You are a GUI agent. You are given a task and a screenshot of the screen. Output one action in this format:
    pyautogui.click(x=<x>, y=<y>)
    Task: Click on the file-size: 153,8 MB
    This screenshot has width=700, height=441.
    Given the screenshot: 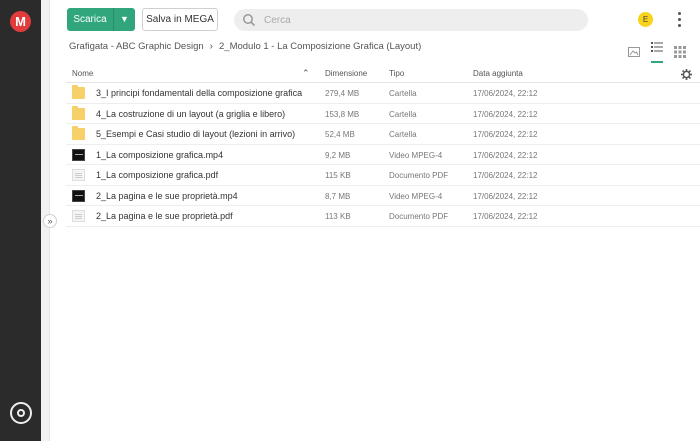 What is the action you would take?
    pyautogui.click(x=342, y=114)
    